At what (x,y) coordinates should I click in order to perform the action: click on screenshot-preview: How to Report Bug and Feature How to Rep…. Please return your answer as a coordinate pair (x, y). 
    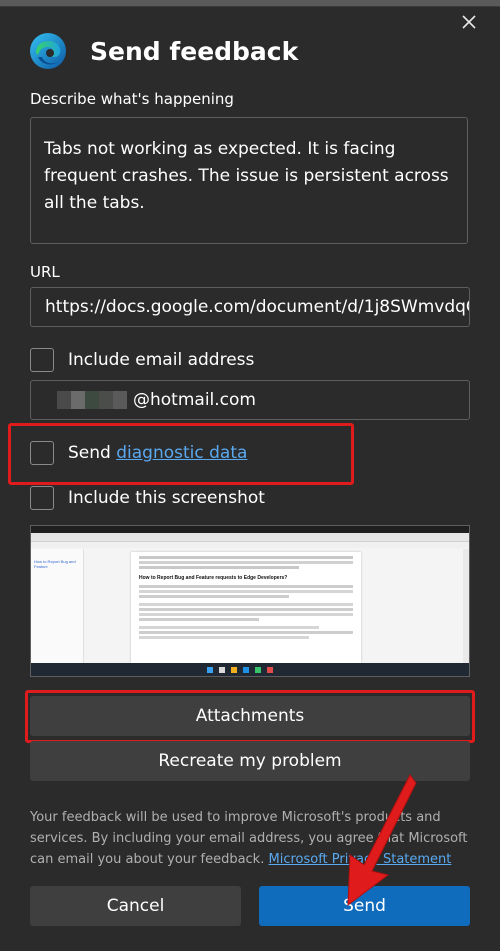
    Looking at the image, I should click on (250, 601).